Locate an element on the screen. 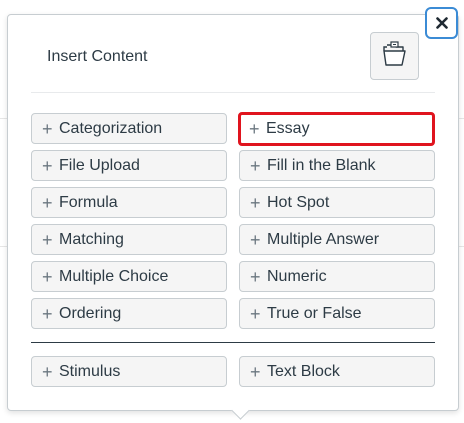 The height and width of the screenshot is (423, 464). content-type-hot-spot: + Hot Spot is located at coordinates (337, 202).